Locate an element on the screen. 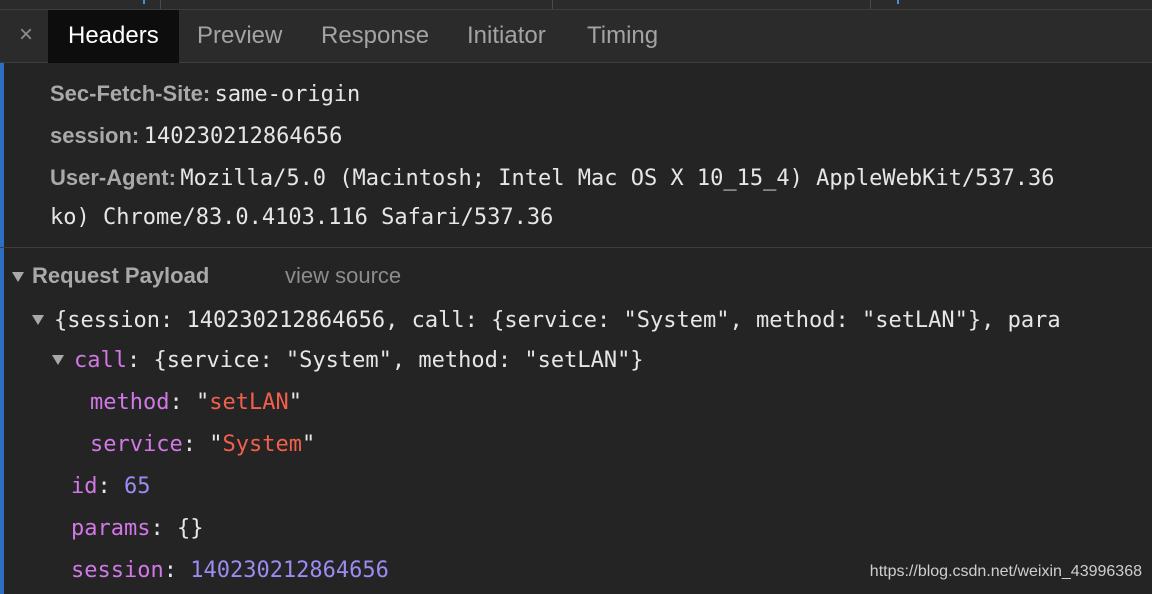 The width and height of the screenshot is (1152, 594). string-value: System is located at coordinates (262, 444).